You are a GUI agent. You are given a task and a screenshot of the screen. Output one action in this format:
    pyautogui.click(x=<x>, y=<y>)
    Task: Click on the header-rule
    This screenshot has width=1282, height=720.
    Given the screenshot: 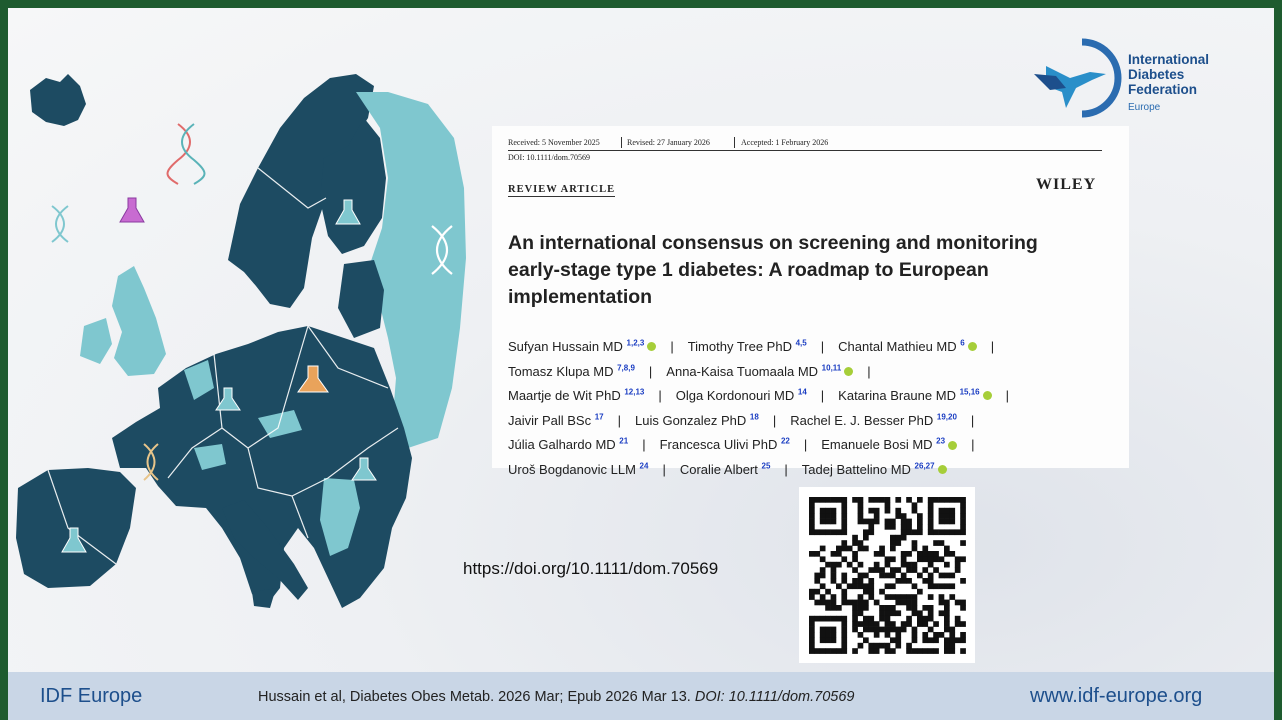 What is the action you would take?
    pyautogui.click(x=805, y=150)
    